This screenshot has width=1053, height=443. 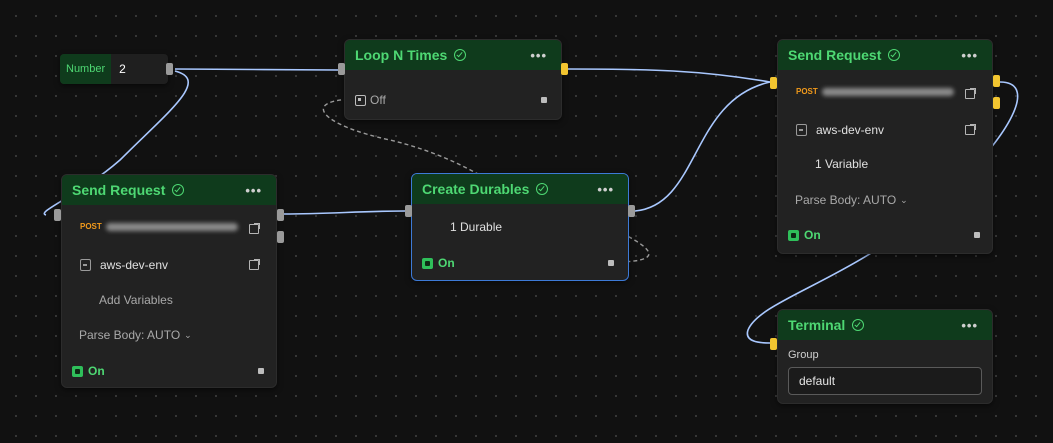 What do you see at coordinates (885, 55) in the screenshot?
I see `send-request-right-header: Send Request •••` at bounding box center [885, 55].